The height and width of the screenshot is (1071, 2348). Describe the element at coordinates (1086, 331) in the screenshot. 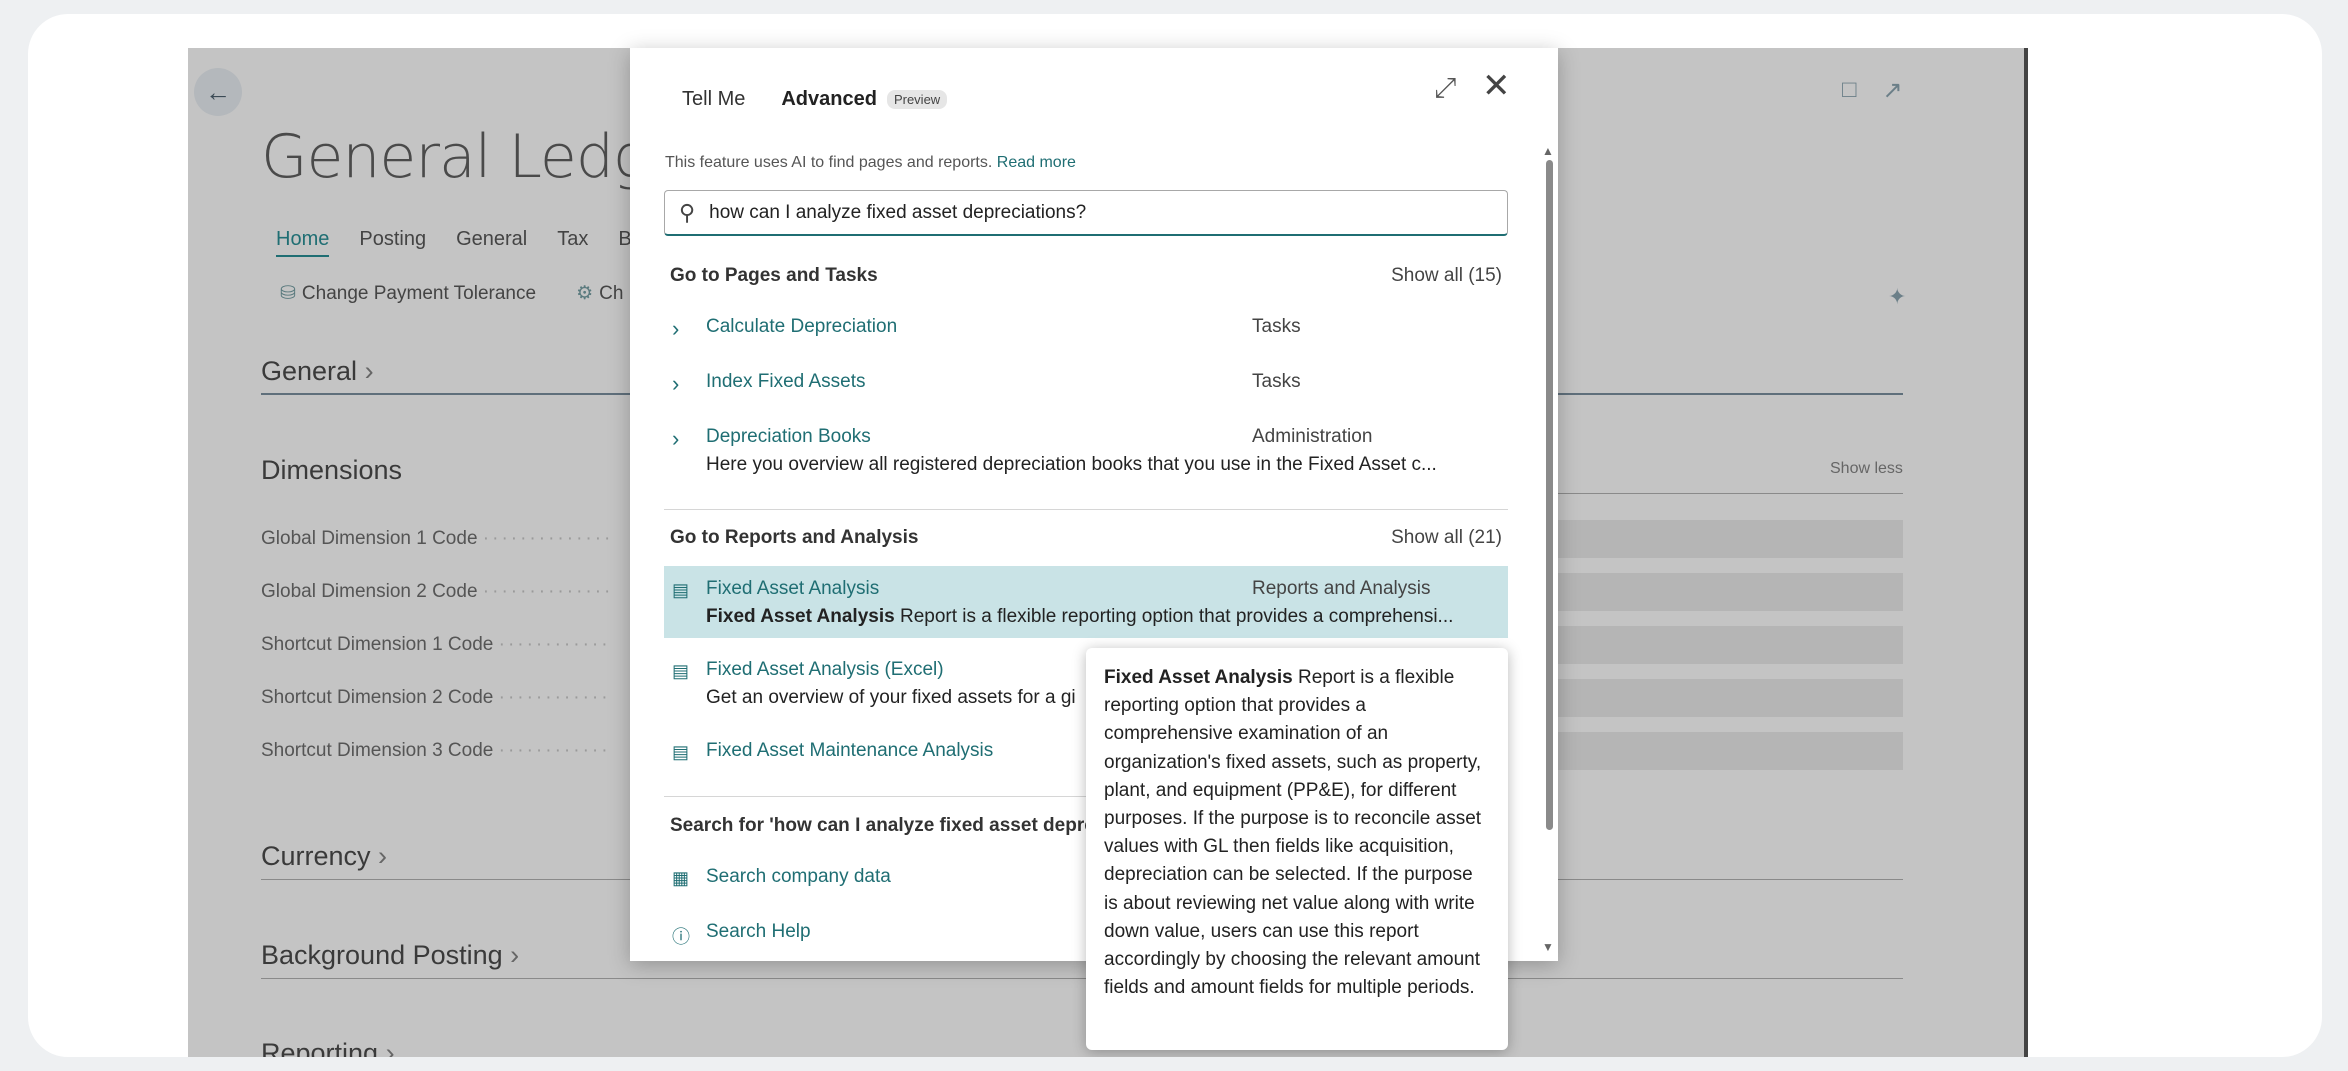

I see `result-calculate-depreciation: › Calculate Depreciation Tasks` at that location.